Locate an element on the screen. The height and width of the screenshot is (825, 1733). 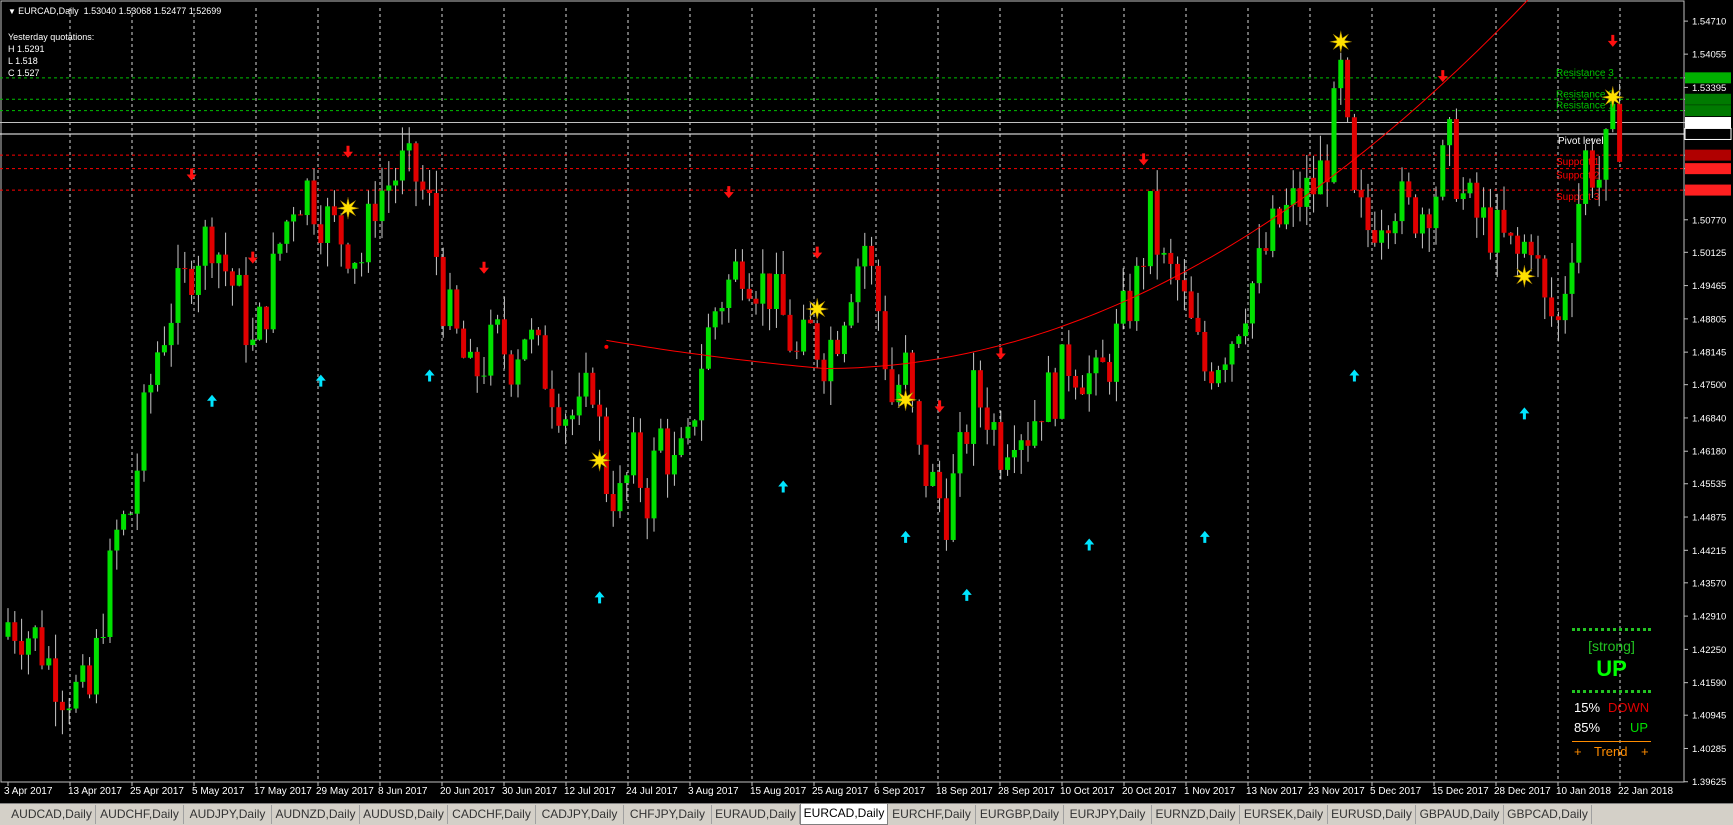
date-label: 23 Nov 2017 is located at coordinates (1336, 791).